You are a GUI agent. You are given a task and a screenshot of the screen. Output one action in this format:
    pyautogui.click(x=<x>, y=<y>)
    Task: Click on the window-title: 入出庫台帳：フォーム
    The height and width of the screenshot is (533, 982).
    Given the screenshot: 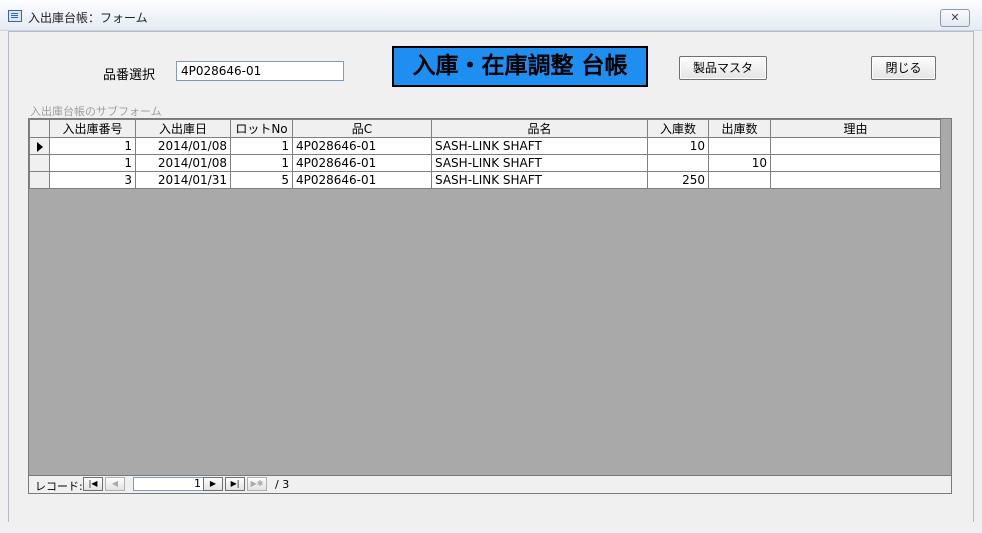 What is the action you would take?
    pyautogui.click(x=88, y=18)
    